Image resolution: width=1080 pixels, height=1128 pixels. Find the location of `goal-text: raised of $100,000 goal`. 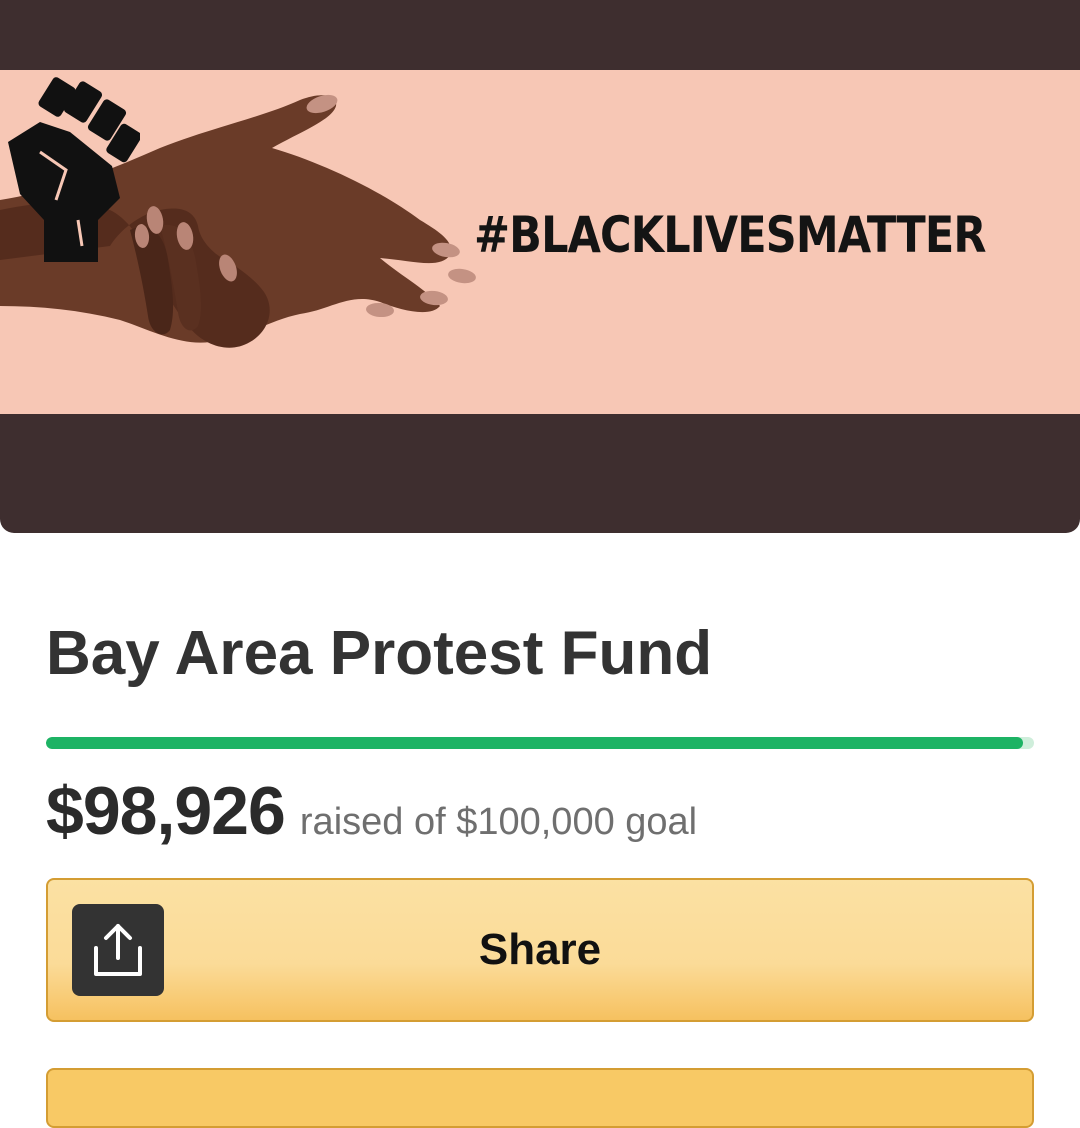

goal-text: raised of $100,000 goal is located at coordinates (498, 822).